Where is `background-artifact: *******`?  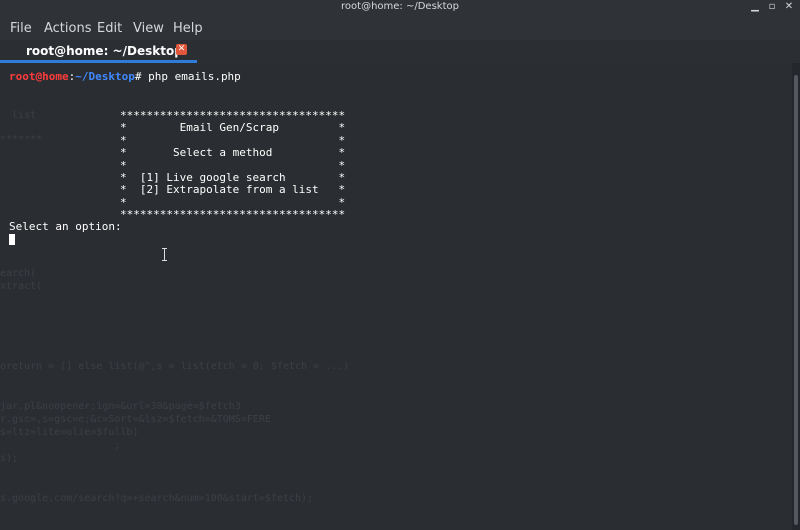
background-artifact: ******* is located at coordinates (21, 139).